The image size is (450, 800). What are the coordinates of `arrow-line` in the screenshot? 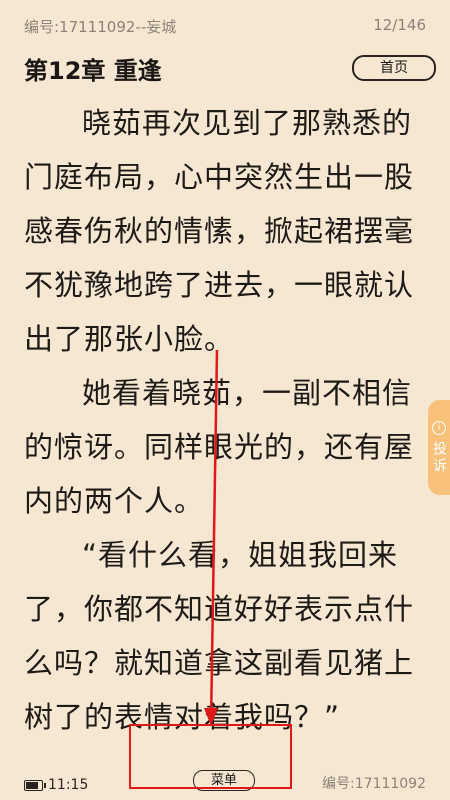 It's located at (214, 536).